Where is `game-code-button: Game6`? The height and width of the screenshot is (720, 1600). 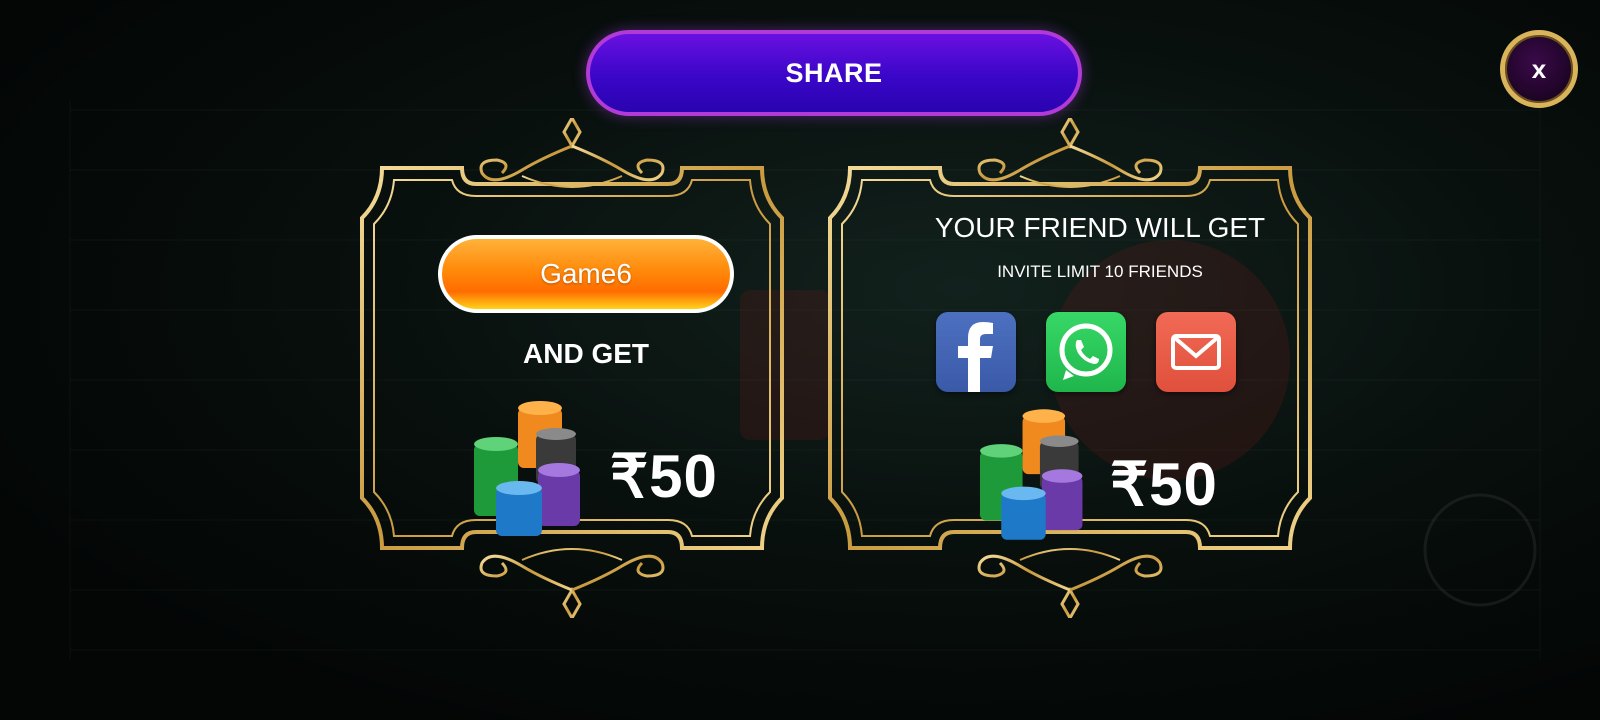
game-code-button: Game6 is located at coordinates (586, 274).